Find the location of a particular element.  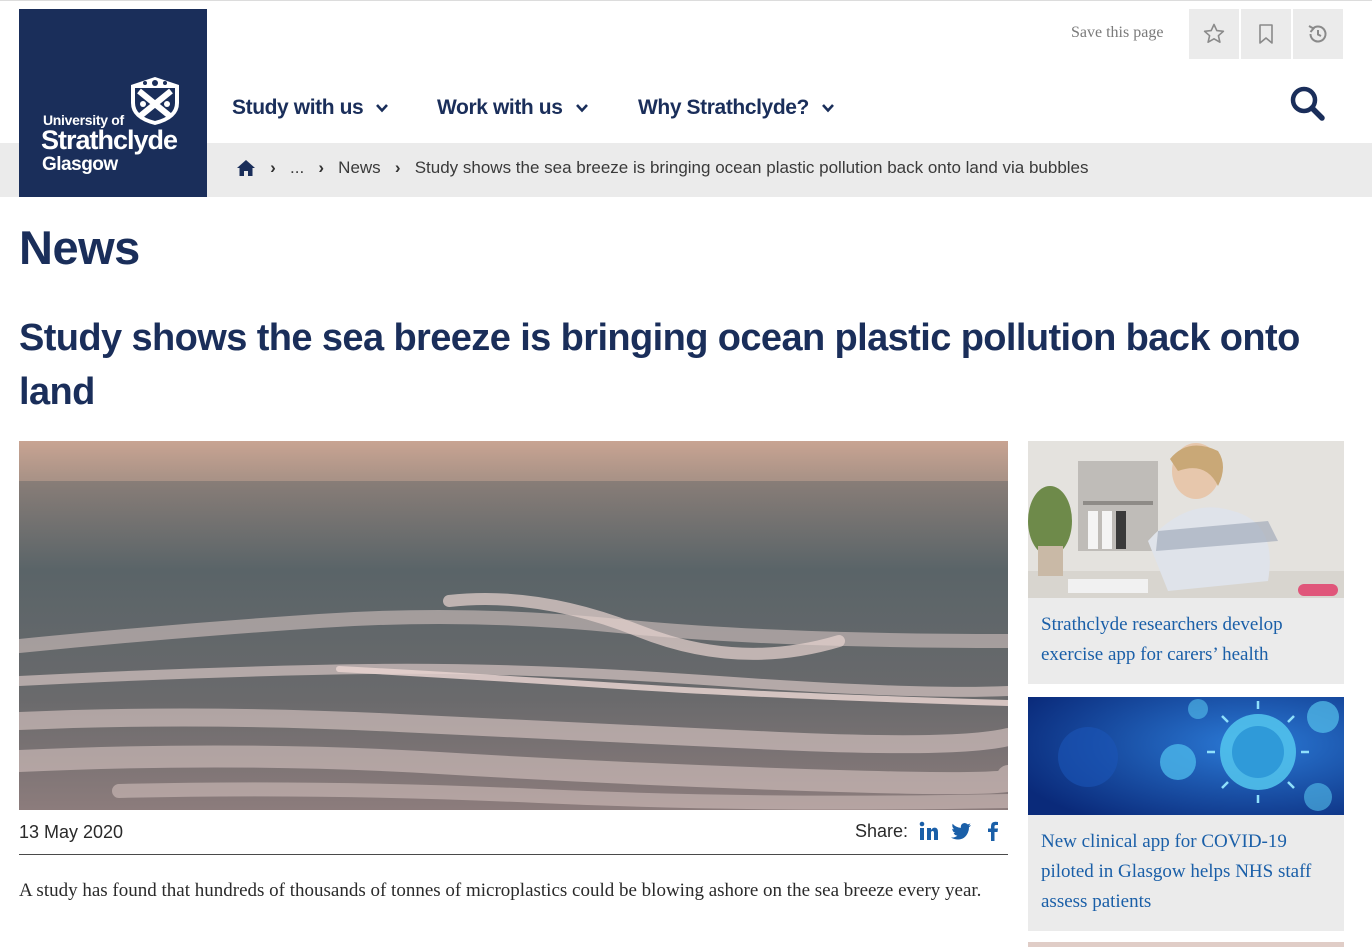

nav-label: Study with us is located at coordinates (298, 107).